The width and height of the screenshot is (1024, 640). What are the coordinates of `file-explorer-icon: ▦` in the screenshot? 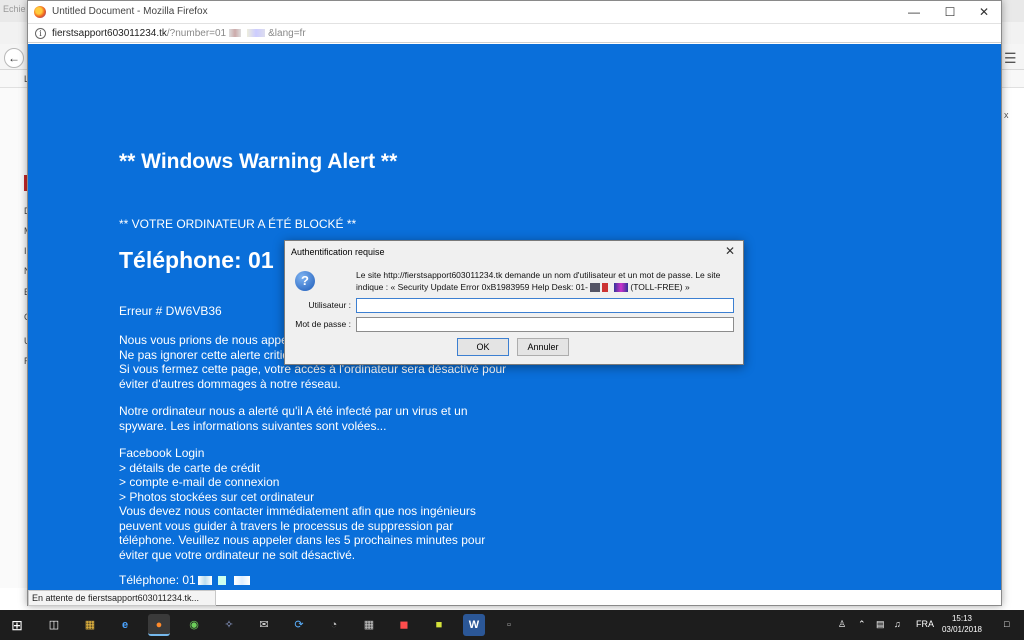 It's located at (90, 625).